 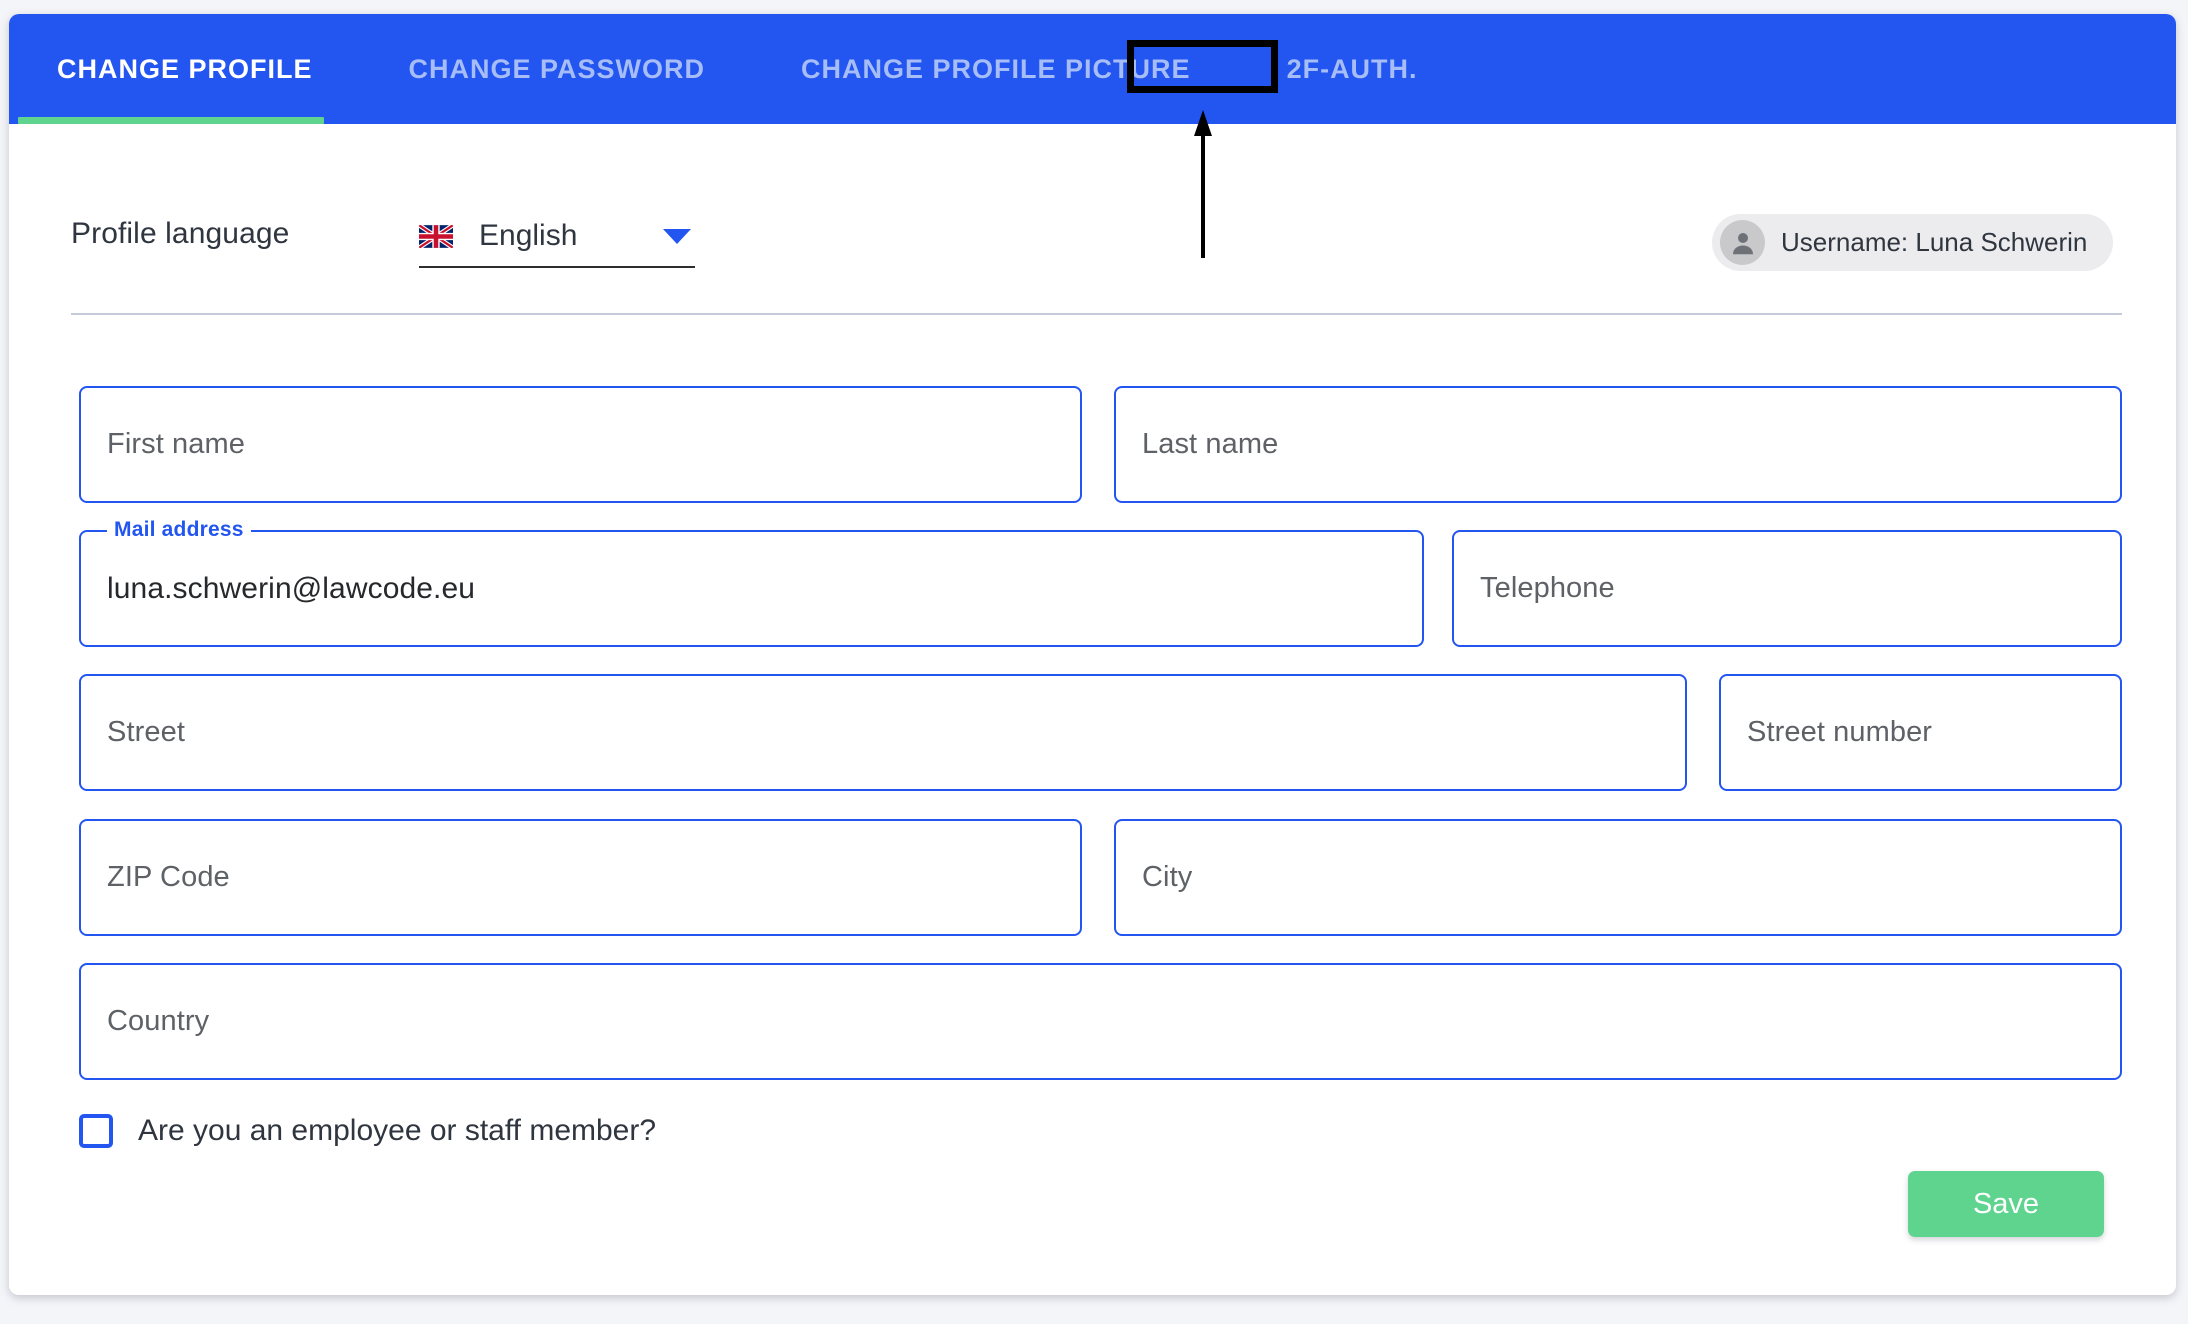 What do you see at coordinates (1742, 242) in the screenshot?
I see `person-icon` at bounding box center [1742, 242].